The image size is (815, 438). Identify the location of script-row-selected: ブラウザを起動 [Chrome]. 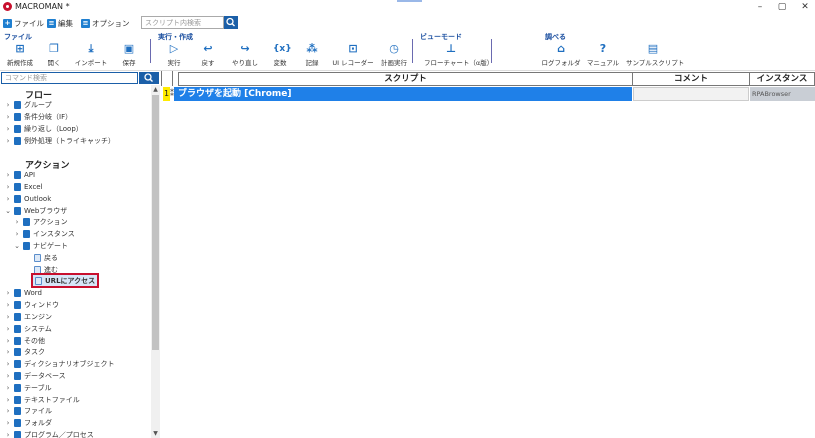
(403, 94).